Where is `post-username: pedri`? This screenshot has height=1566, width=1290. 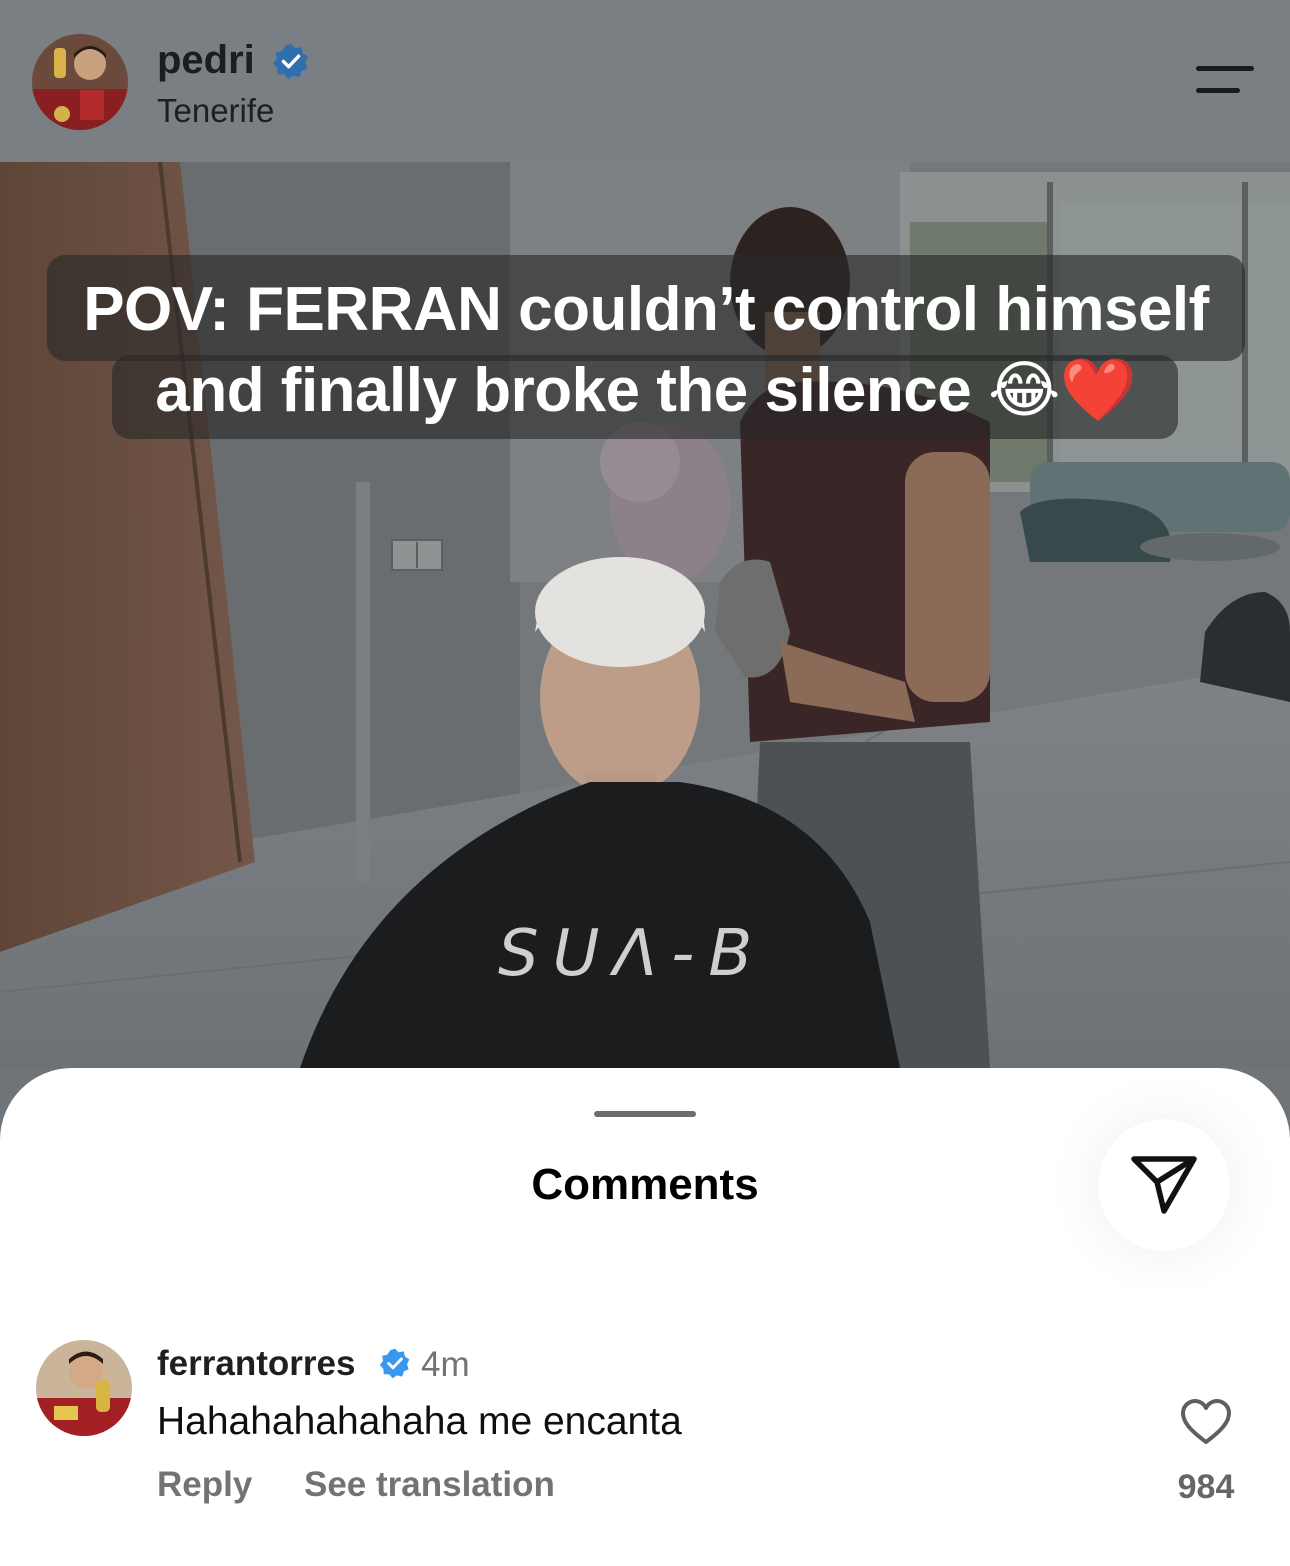
post-username: pedri is located at coordinates (206, 60).